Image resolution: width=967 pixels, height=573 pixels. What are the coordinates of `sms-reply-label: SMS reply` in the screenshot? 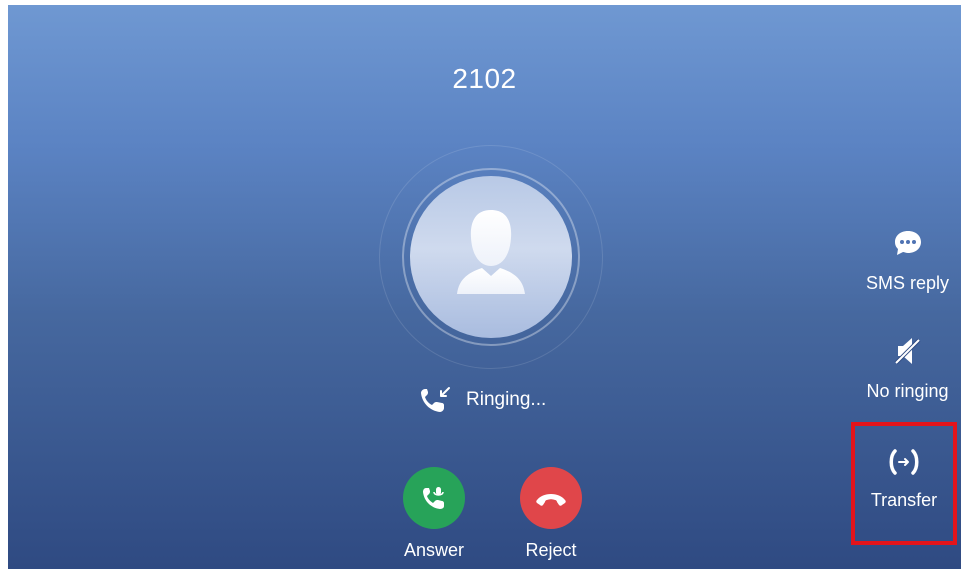 It's located at (907, 283).